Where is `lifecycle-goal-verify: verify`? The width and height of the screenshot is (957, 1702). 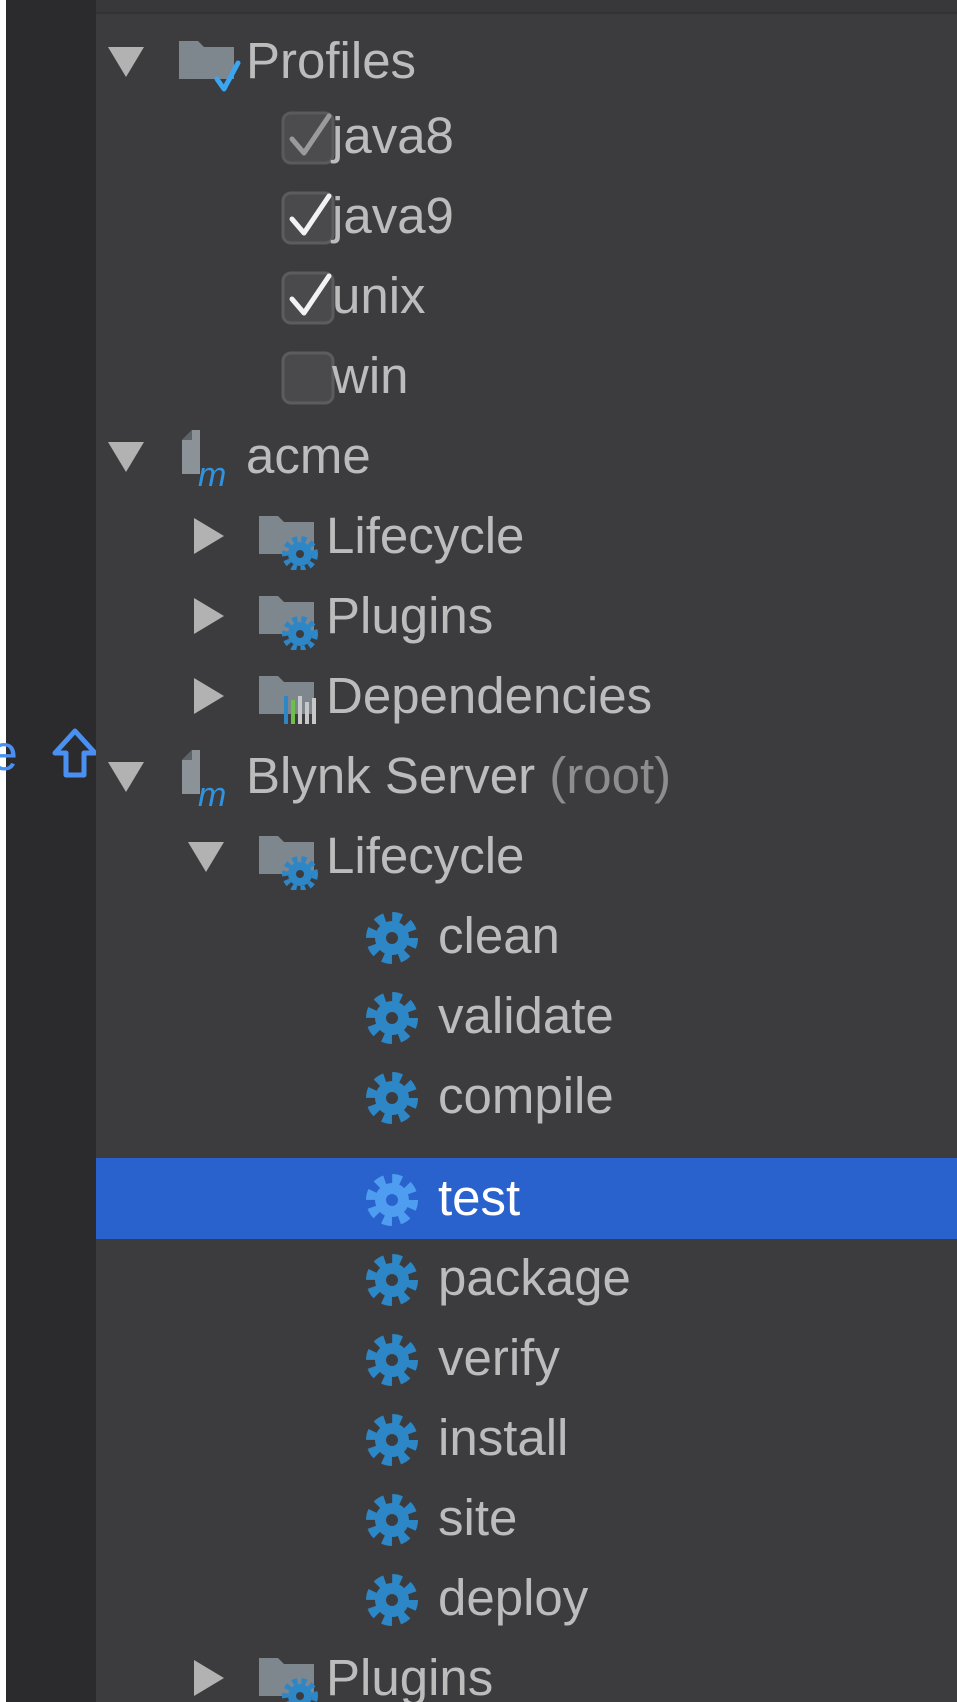
lifecycle-goal-verify: verify is located at coordinates (526, 1358).